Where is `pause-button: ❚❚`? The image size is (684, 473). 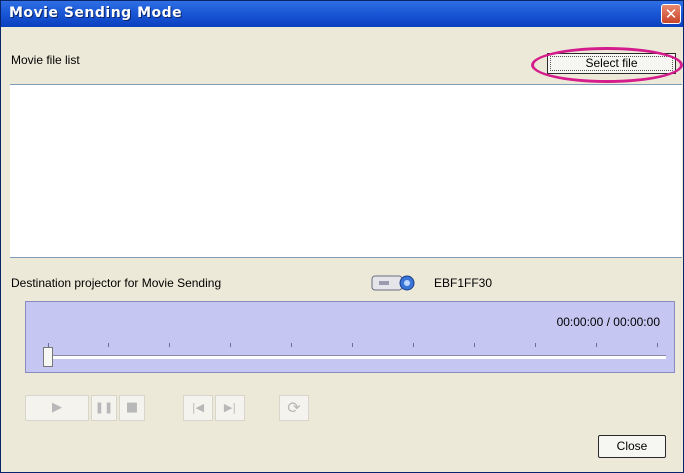 pause-button: ❚❚ is located at coordinates (104, 408).